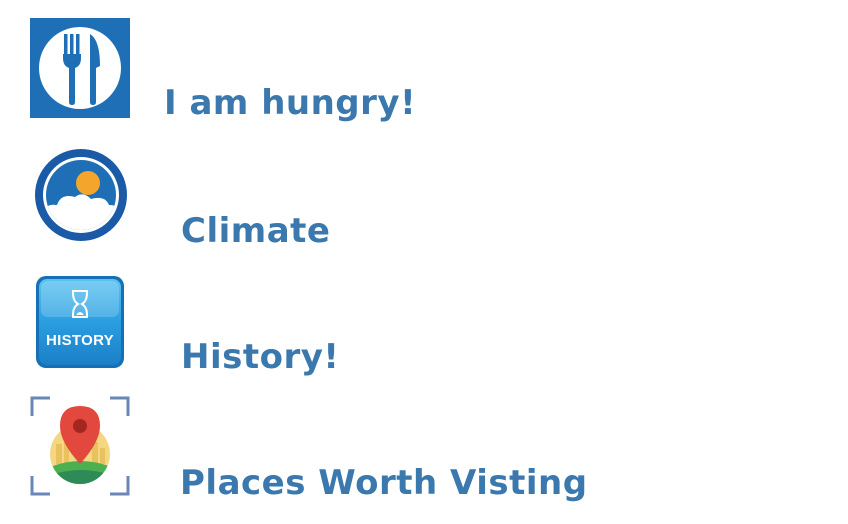 This screenshot has height=524, width=848. What do you see at coordinates (80, 340) in the screenshot?
I see `history-icon-text: HISTORY` at bounding box center [80, 340].